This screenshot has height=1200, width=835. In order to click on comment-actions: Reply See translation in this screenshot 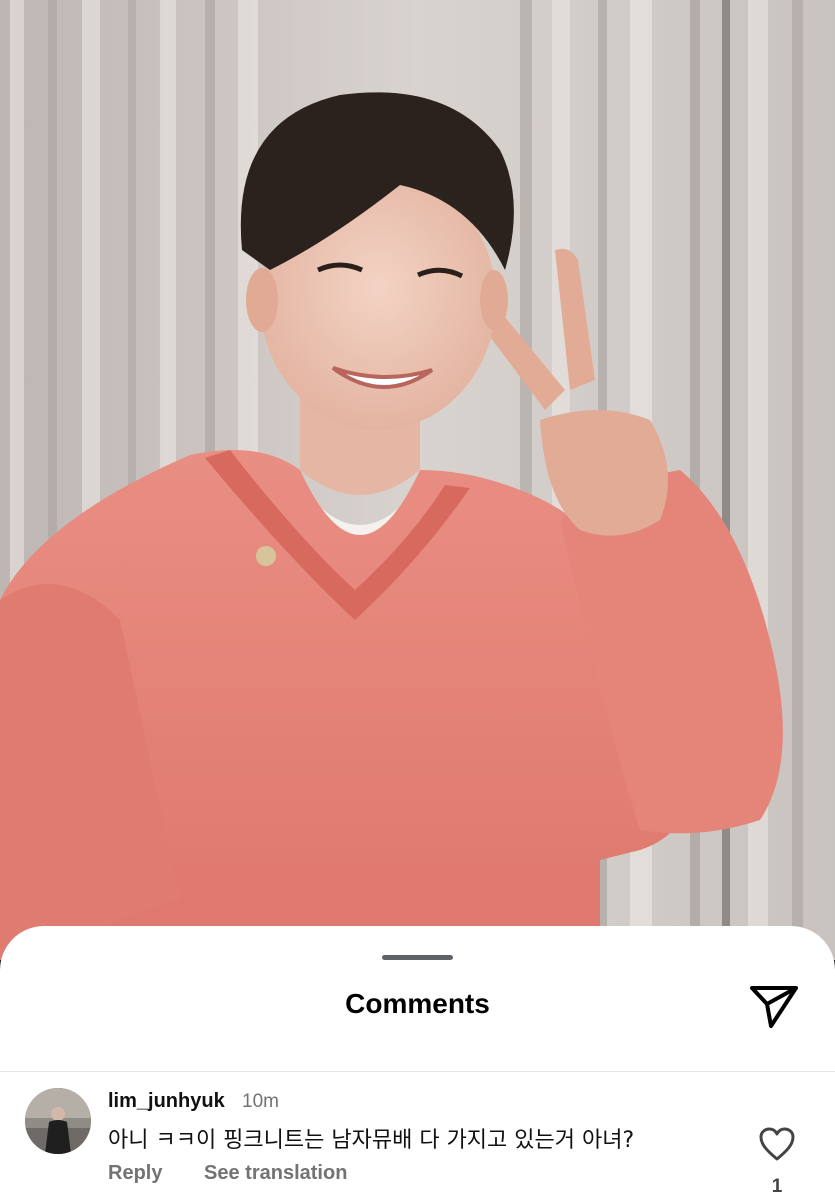, I will do `click(227, 1173)`.